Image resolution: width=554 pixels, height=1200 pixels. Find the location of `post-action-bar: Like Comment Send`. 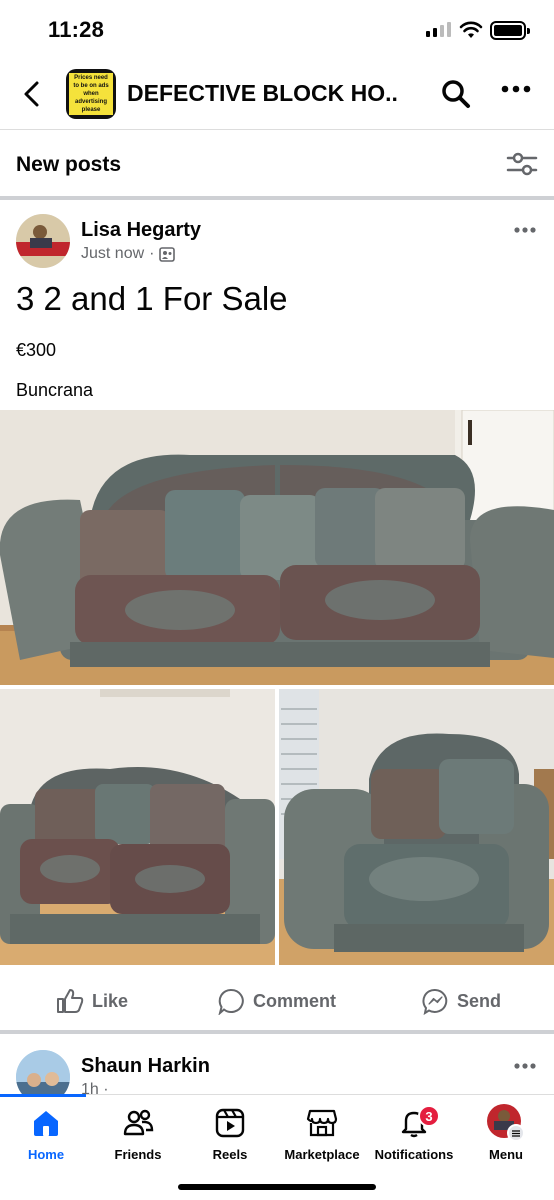

post-action-bar: Like Comment Send is located at coordinates (277, 1003).